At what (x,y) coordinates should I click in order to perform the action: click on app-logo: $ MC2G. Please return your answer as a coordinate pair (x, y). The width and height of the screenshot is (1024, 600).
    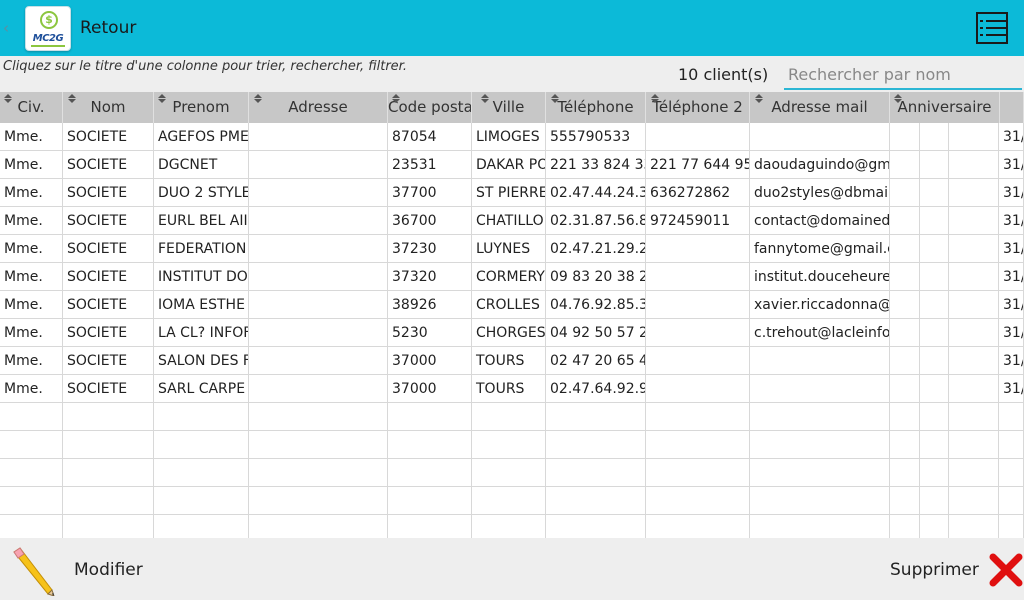
    Looking at the image, I should click on (48, 28).